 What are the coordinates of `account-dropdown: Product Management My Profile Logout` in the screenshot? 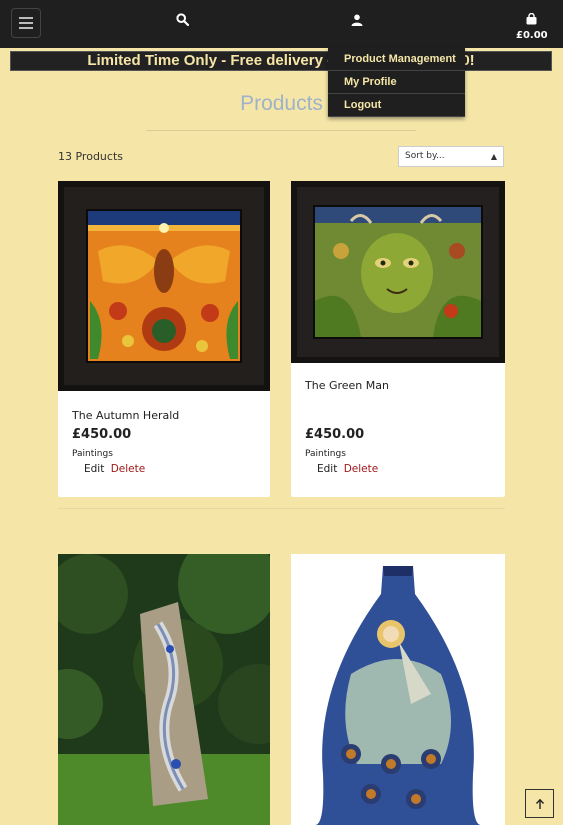 It's located at (396, 82).